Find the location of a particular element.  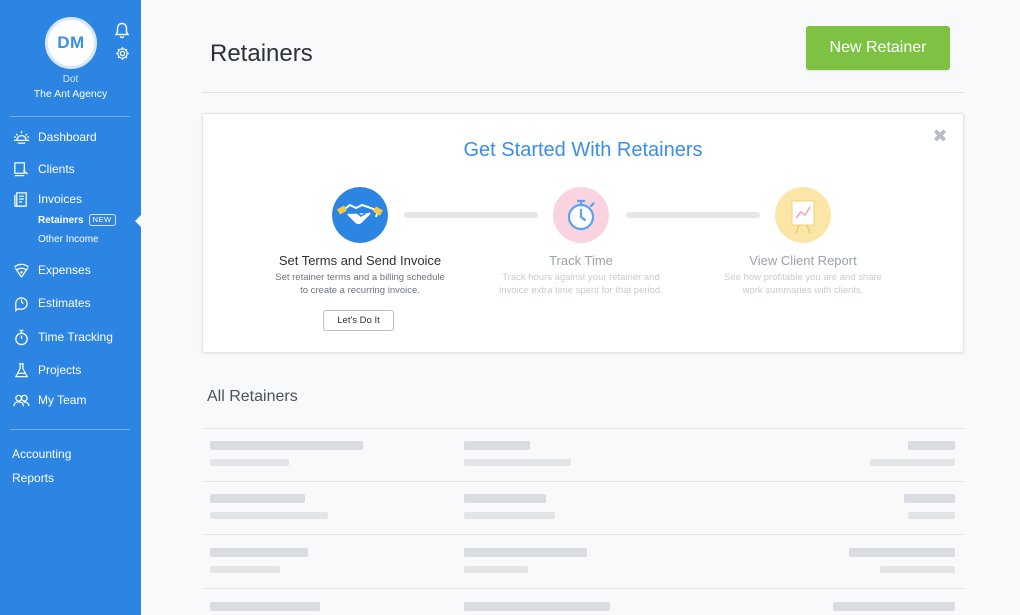

sidebar-item-label: Estimates is located at coordinates (64, 303).